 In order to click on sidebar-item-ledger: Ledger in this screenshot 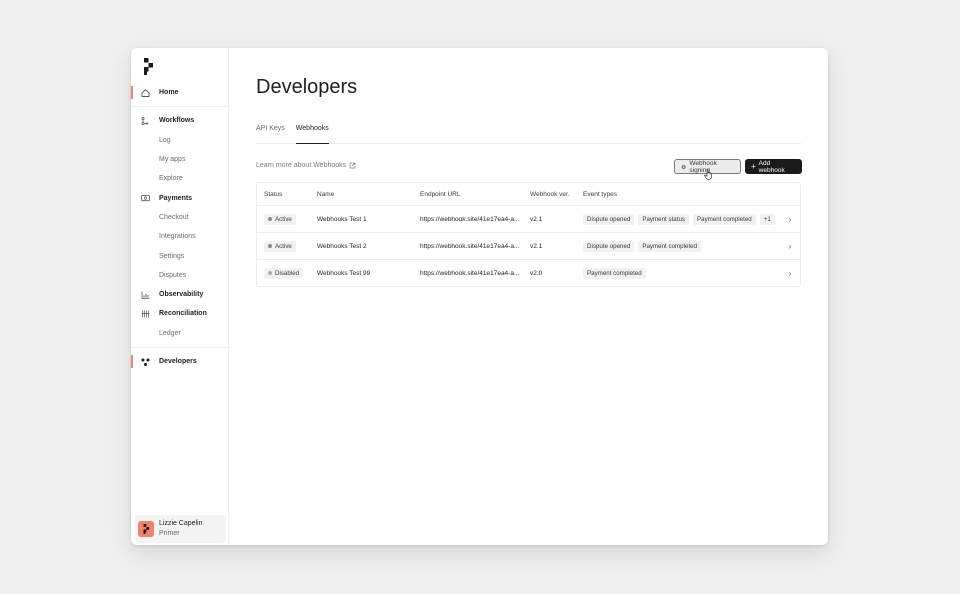, I will do `click(179, 333)`.